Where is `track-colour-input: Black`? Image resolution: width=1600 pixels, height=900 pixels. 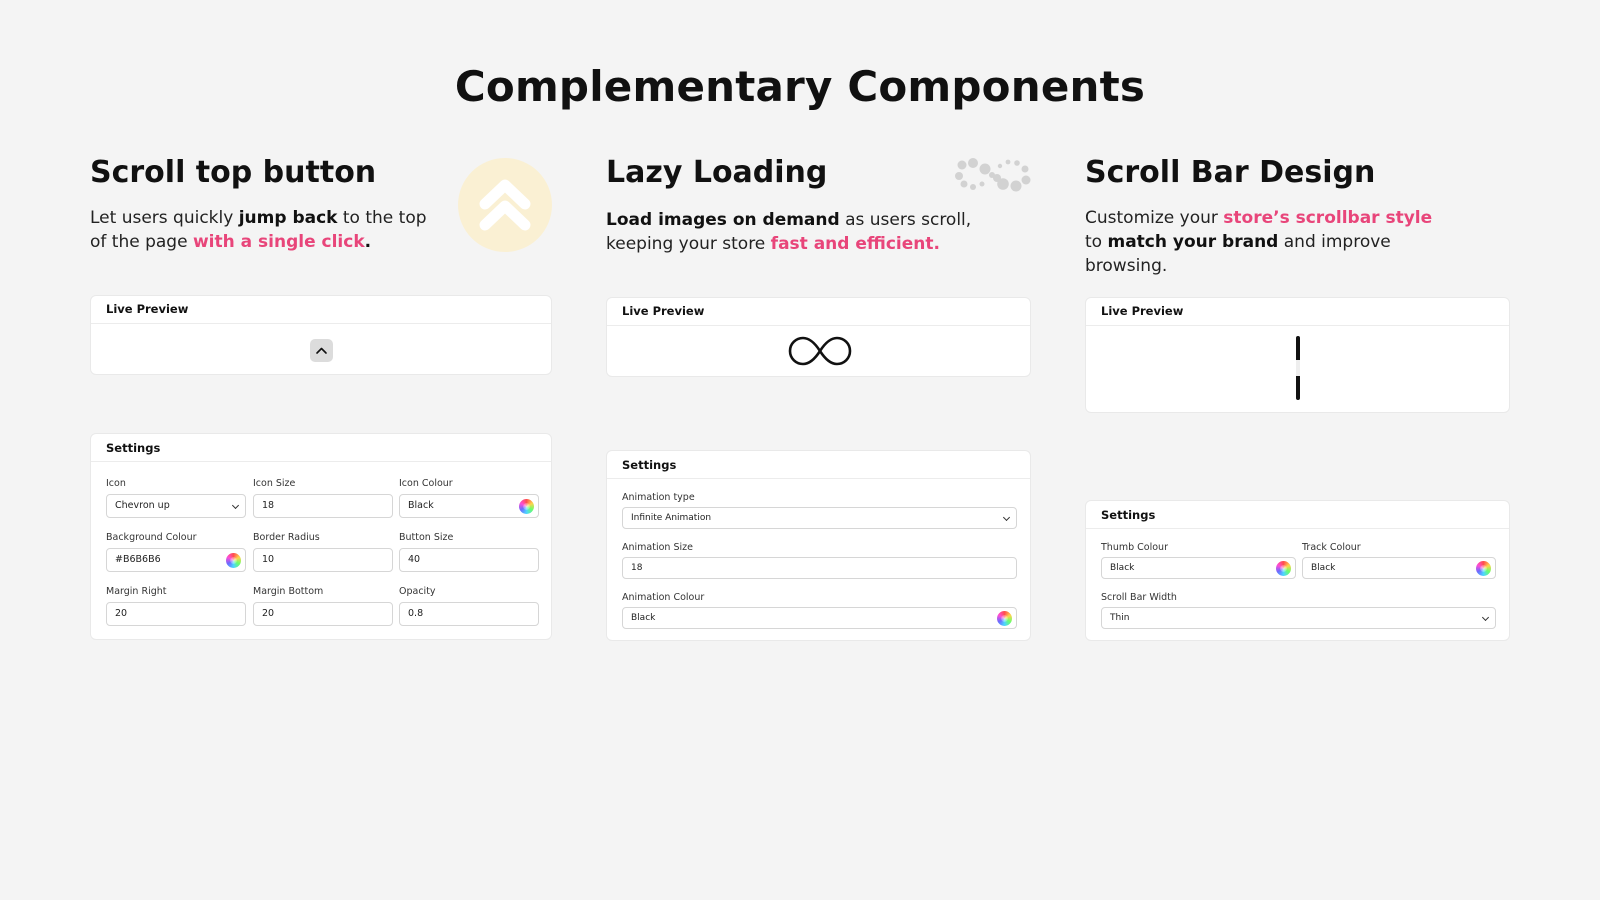 track-colour-input: Black is located at coordinates (1399, 568).